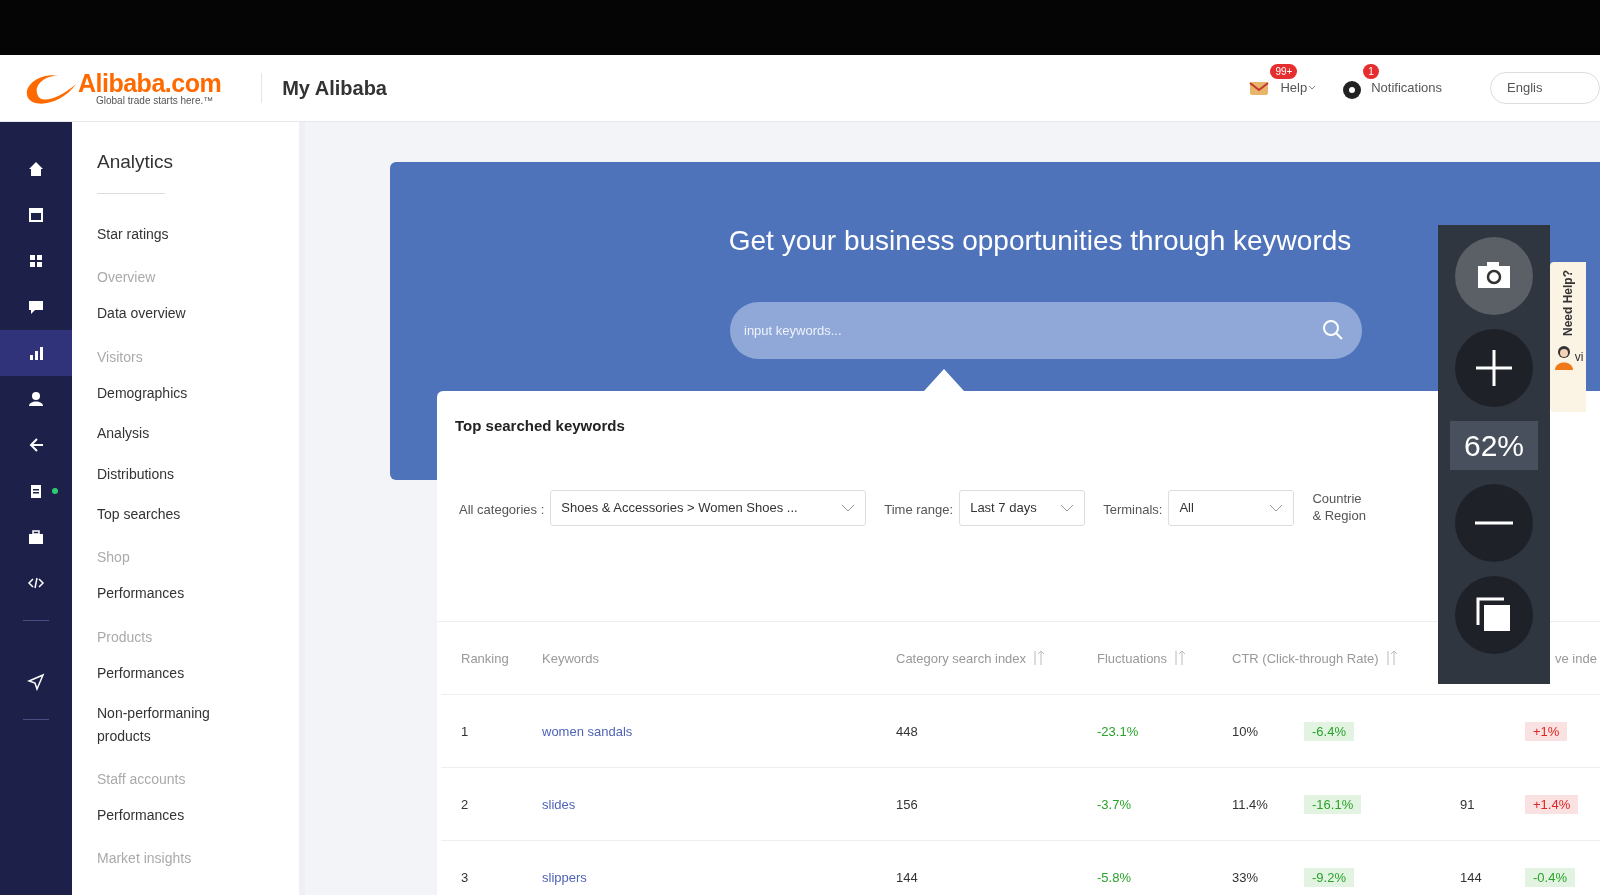  I want to click on change-tag: -16.1%, so click(1333, 804).